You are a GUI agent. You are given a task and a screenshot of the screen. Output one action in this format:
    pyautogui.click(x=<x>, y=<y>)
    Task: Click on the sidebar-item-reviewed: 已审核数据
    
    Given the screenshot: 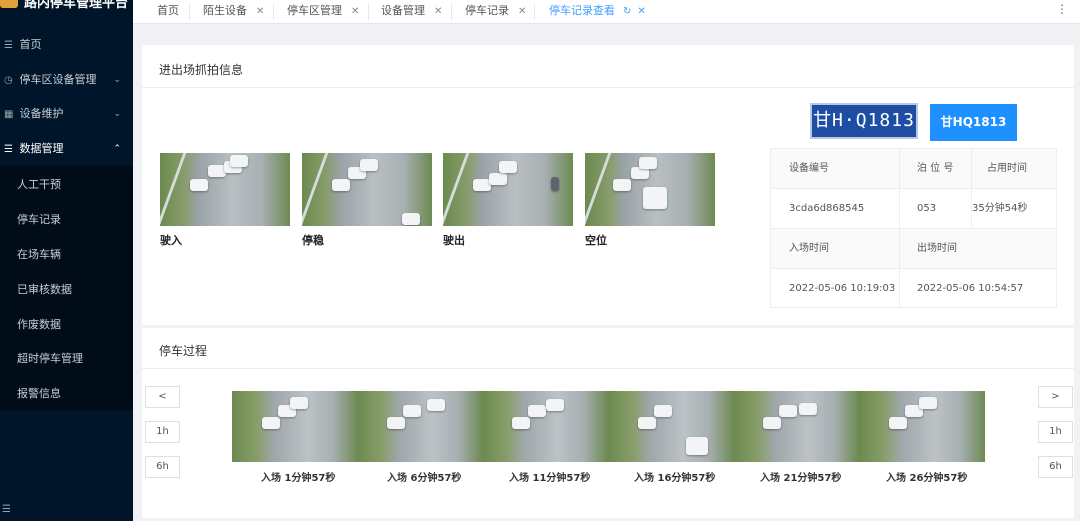 What is the action you would take?
    pyautogui.click(x=66, y=289)
    